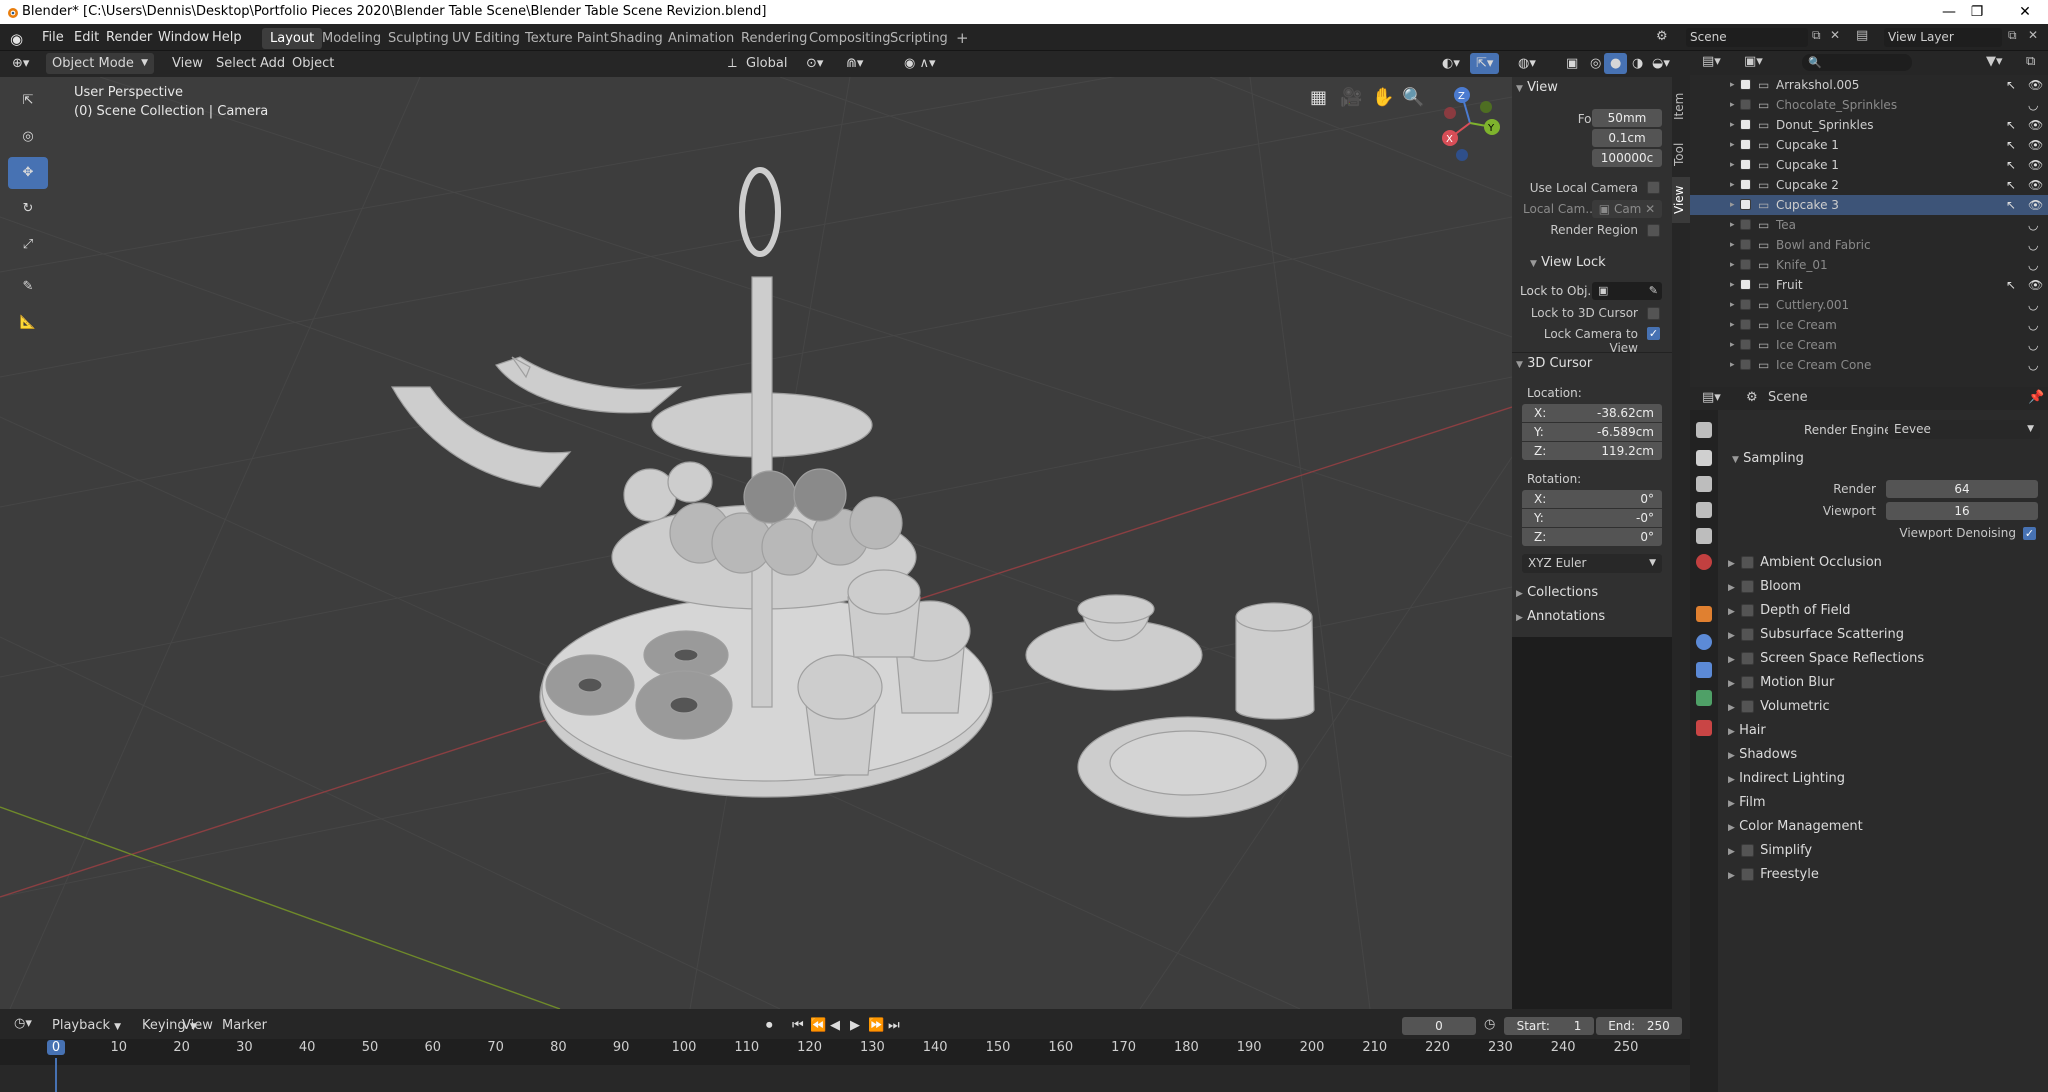  Describe the element at coordinates (766, 63) in the screenshot. I see `transform-orientation-dropdown: Global` at that location.